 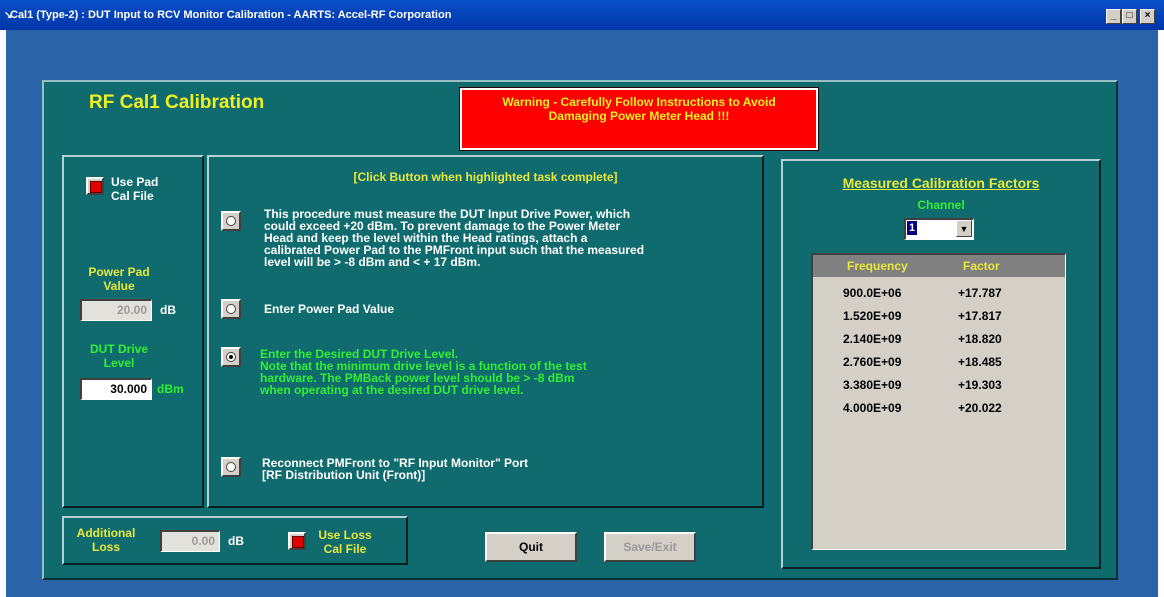 What do you see at coordinates (168, 310) in the screenshot?
I see `power-pad-unit: dB` at bounding box center [168, 310].